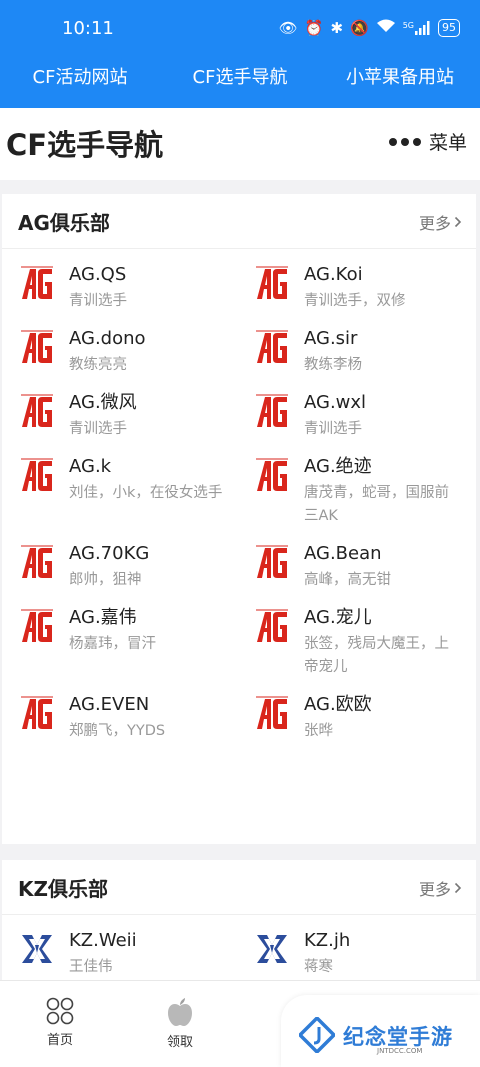  Describe the element at coordinates (239, 887) in the screenshot. I see `section-header: KZ俱乐部 更多` at that location.